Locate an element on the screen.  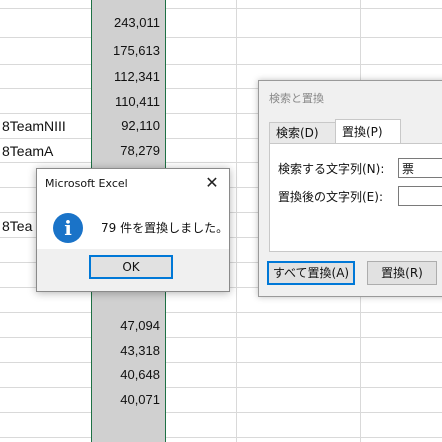
ok-button: OK is located at coordinates (131, 267).